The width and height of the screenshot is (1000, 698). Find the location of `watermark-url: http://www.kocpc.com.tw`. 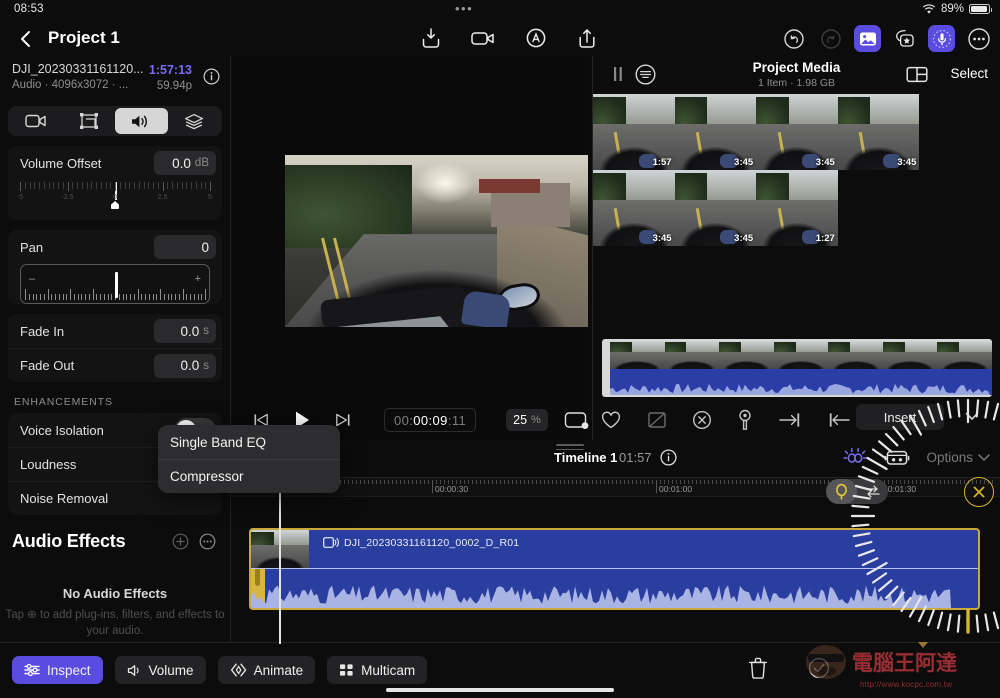

watermark-url: http://www.kocpc.com.tw is located at coordinates (906, 684).